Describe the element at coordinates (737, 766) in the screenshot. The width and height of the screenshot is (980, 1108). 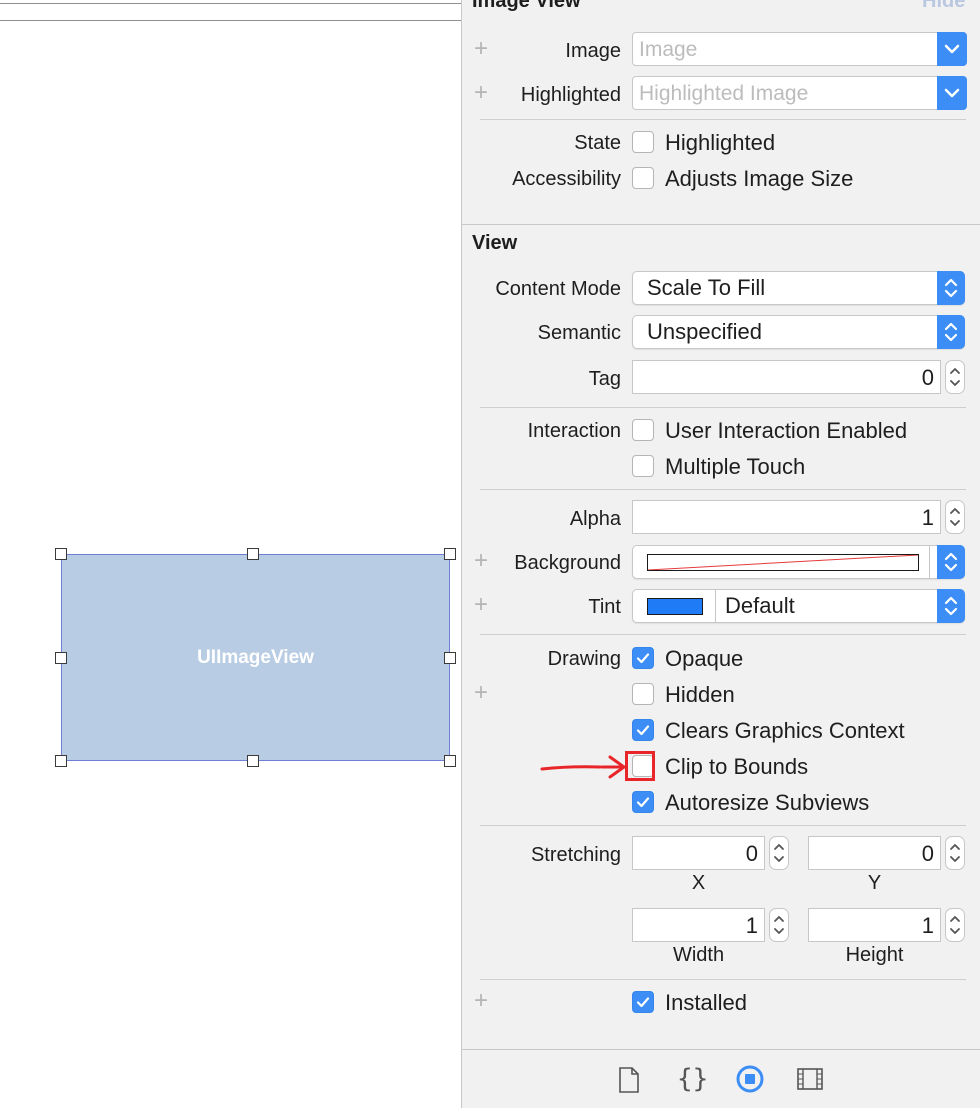
I see `clip-to-bounds-label: Clip to Bounds` at that location.